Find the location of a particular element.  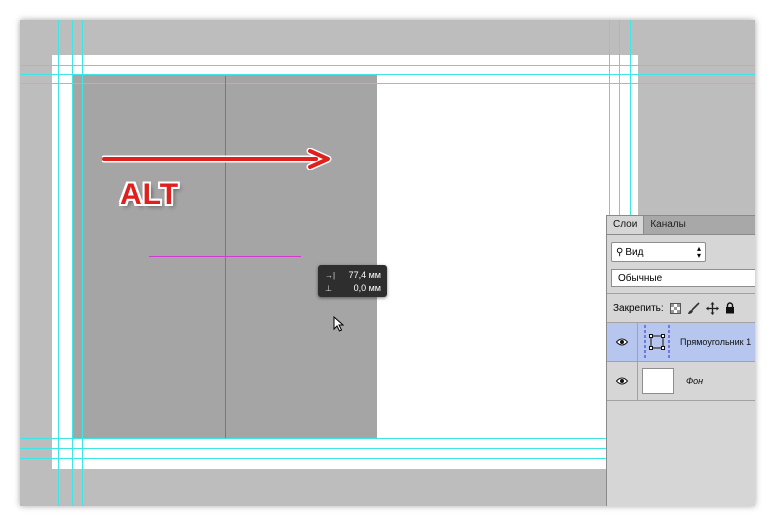

red-arrow-icon is located at coordinates (217, 159).